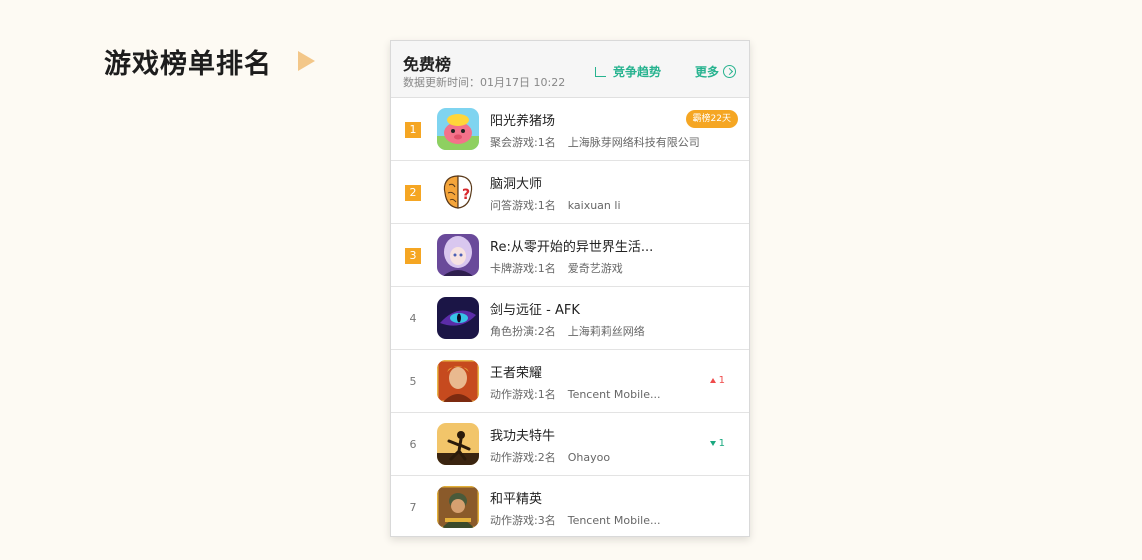  I want to click on category-rank: 聚会游戏:1名, so click(523, 142).